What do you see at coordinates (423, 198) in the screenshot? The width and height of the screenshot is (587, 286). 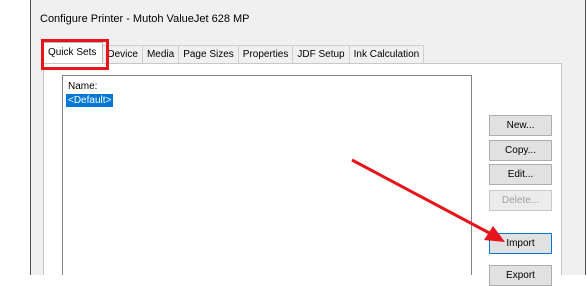 I see `arrow-line` at bounding box center [423, 198].